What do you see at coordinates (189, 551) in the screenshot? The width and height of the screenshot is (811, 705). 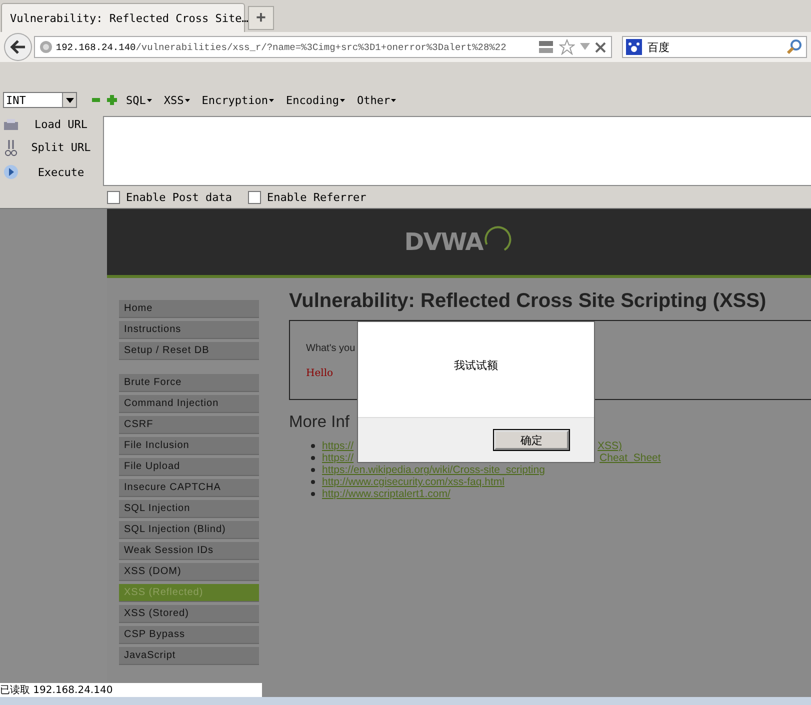 I see `menu-item: Weak Session IDs` at bounding box center [189, 551].